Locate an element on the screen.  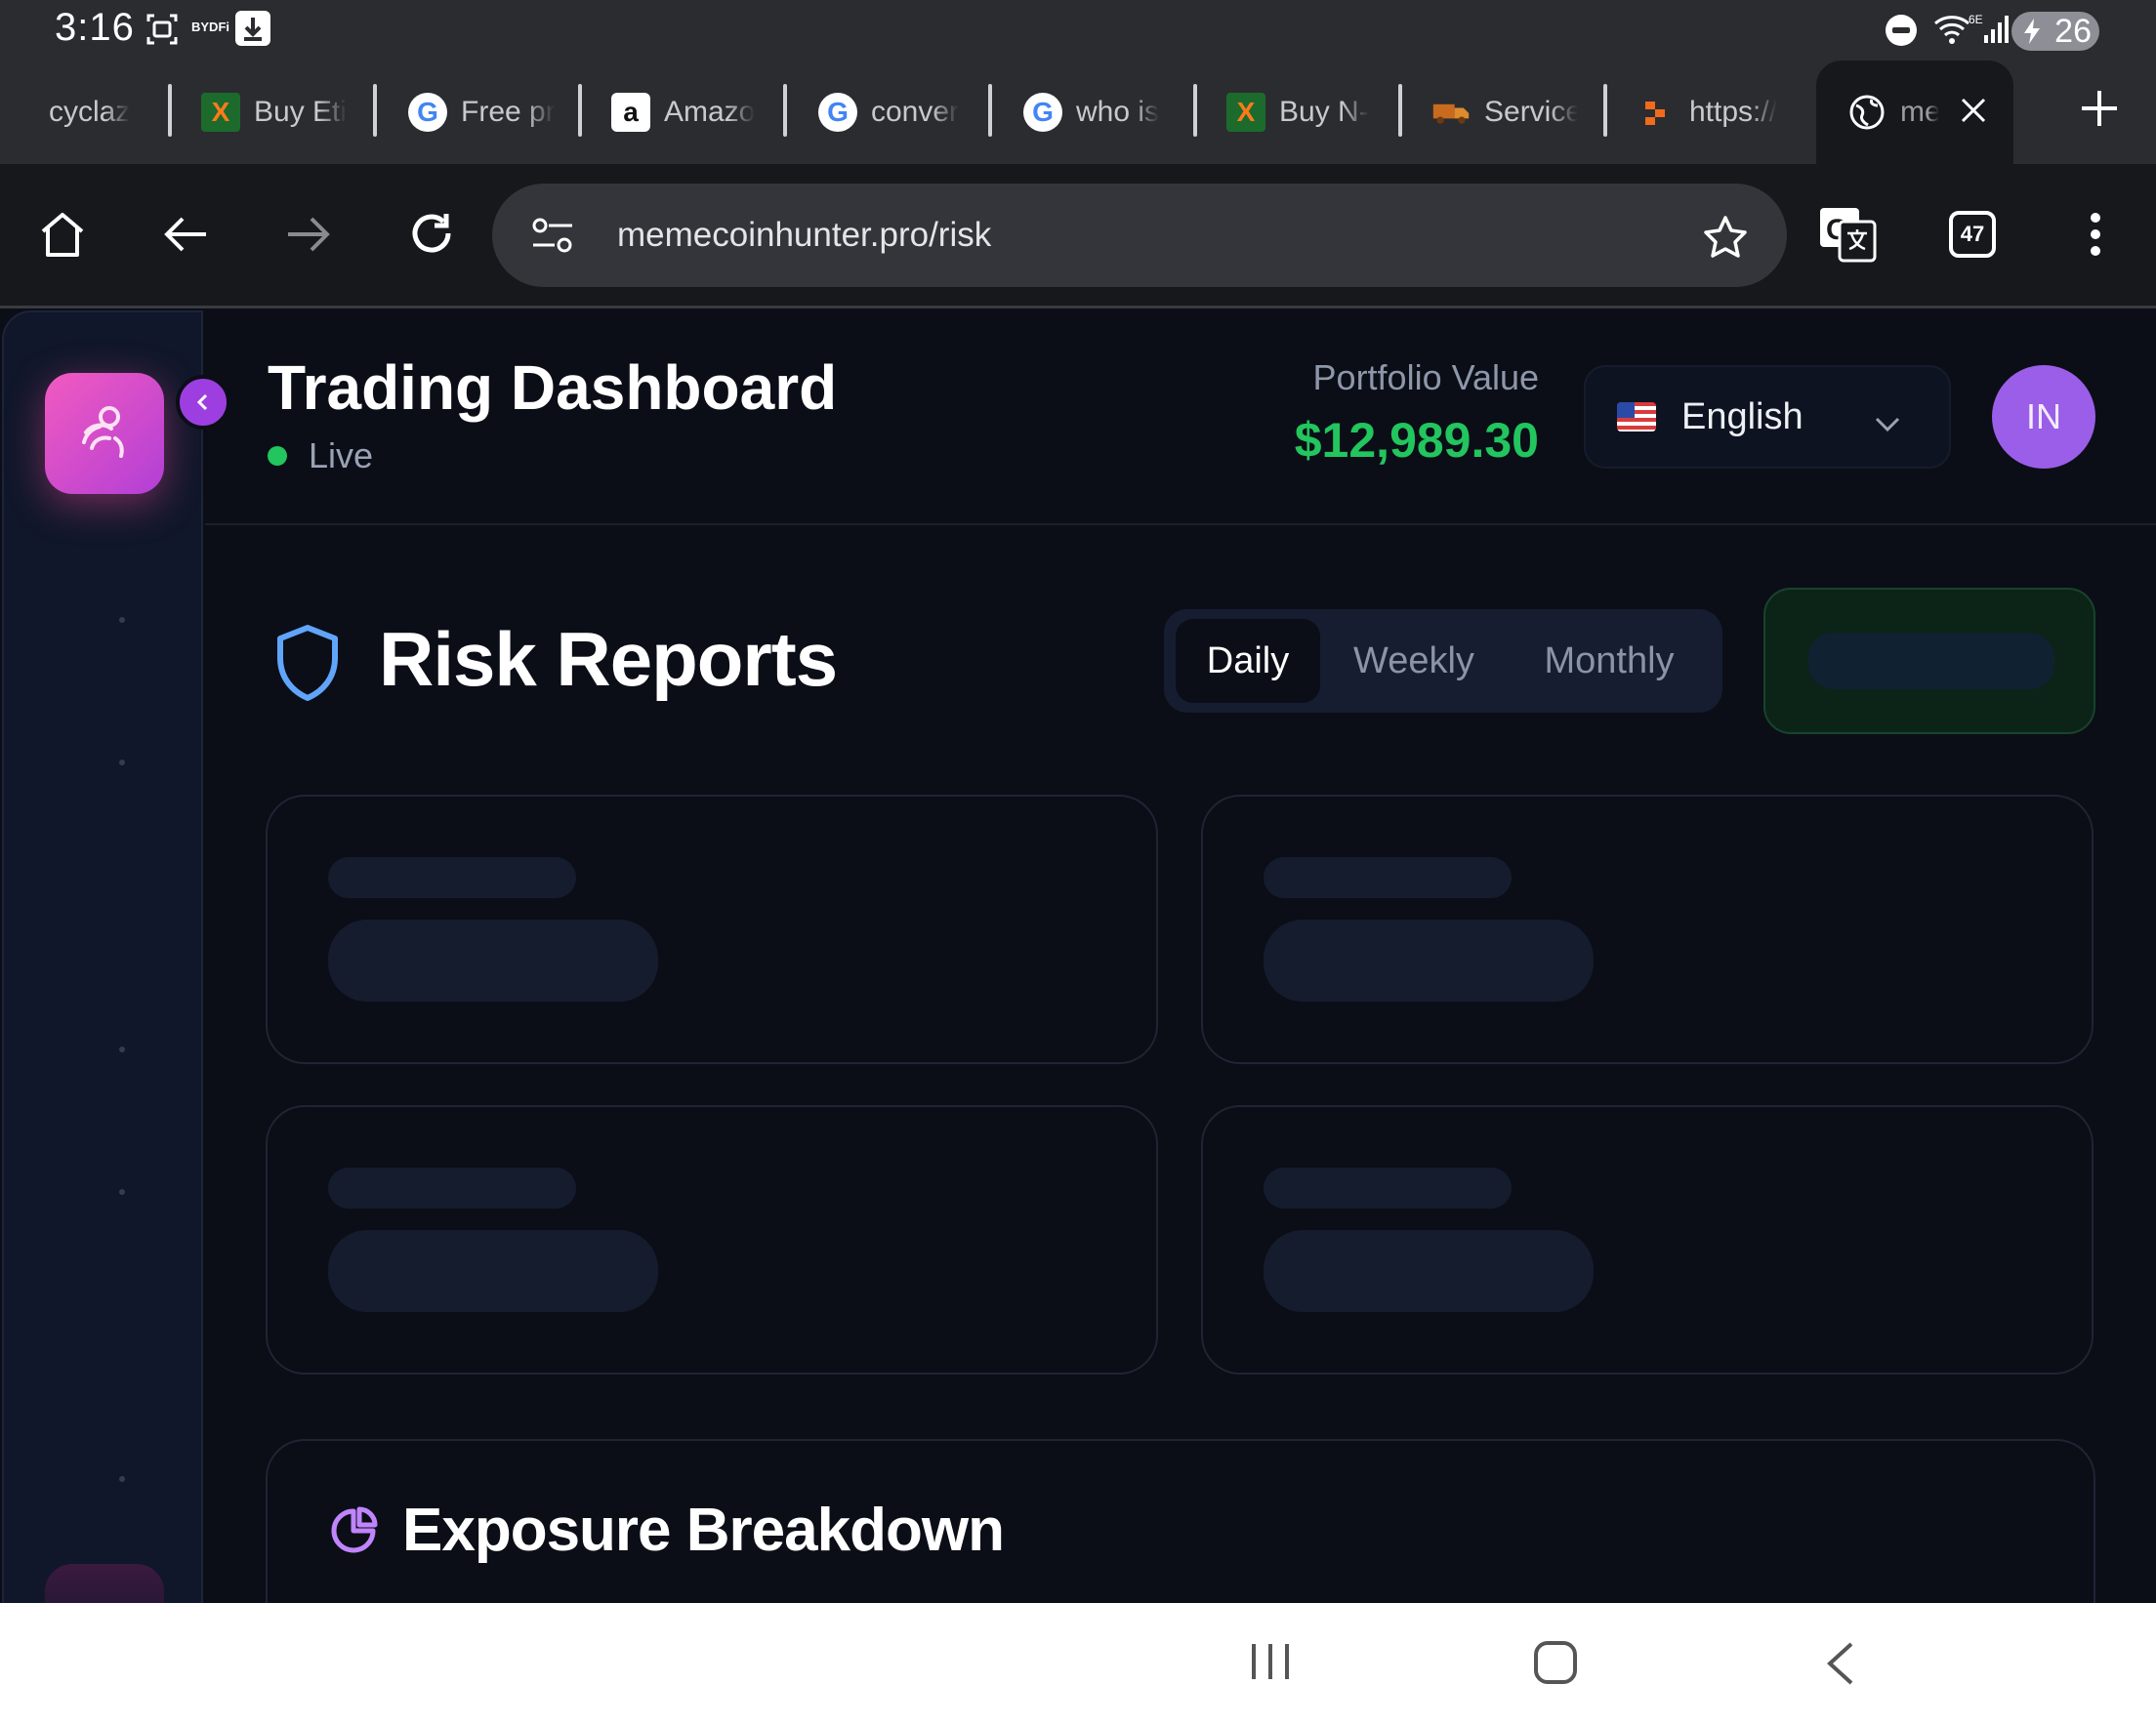
browser-tab: G Free pr is located at coordinates (482, 112).